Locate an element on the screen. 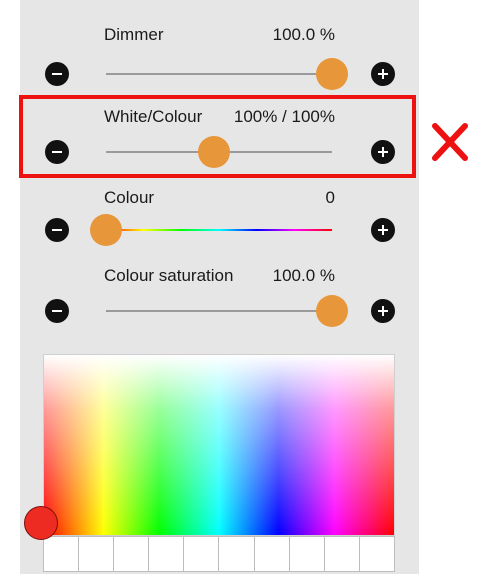 The image size is (491, 574). colour-thumb is located at coordinates (106, 230).